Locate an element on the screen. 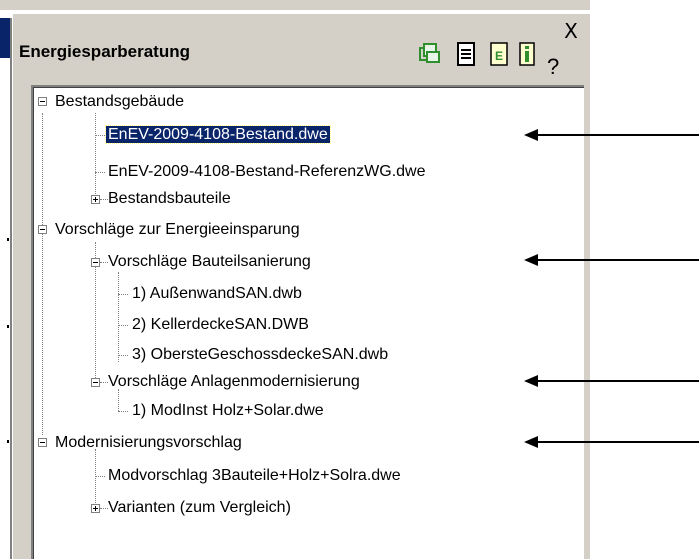 The height and width of the screenshot is (559, 699). tree-node-label: Modvorschlag 3Bauteile+Holz+Solra.dwe is located at coordinates (254, 475).